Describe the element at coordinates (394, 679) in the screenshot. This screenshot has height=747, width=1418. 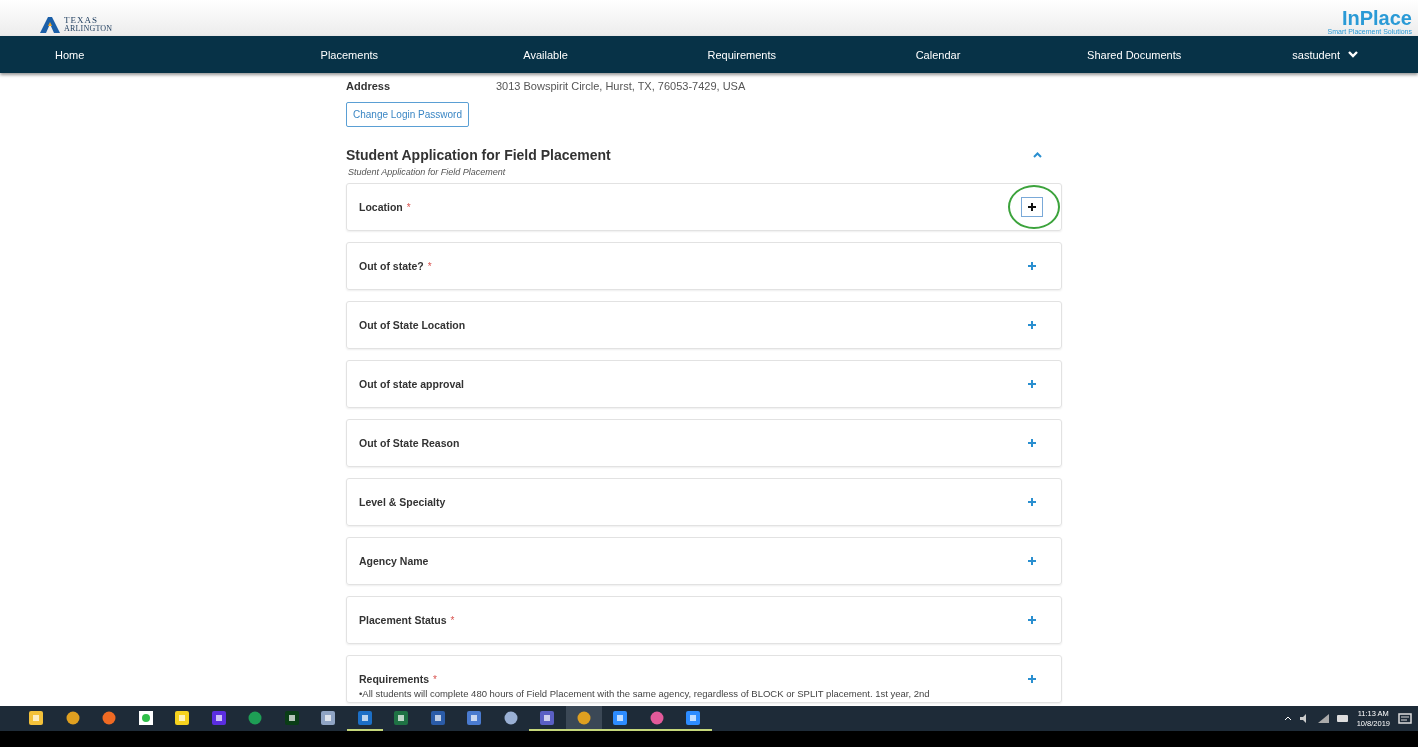
I see `field-label: Requirements` at that location.